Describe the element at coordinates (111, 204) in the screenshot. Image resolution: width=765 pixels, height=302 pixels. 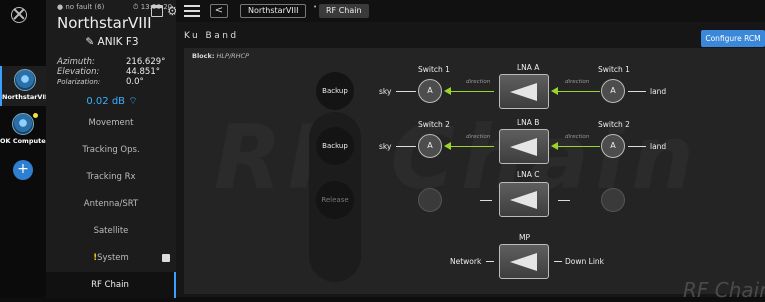
I see `nav-antenna-srt: Antenna/SRT` at that location.